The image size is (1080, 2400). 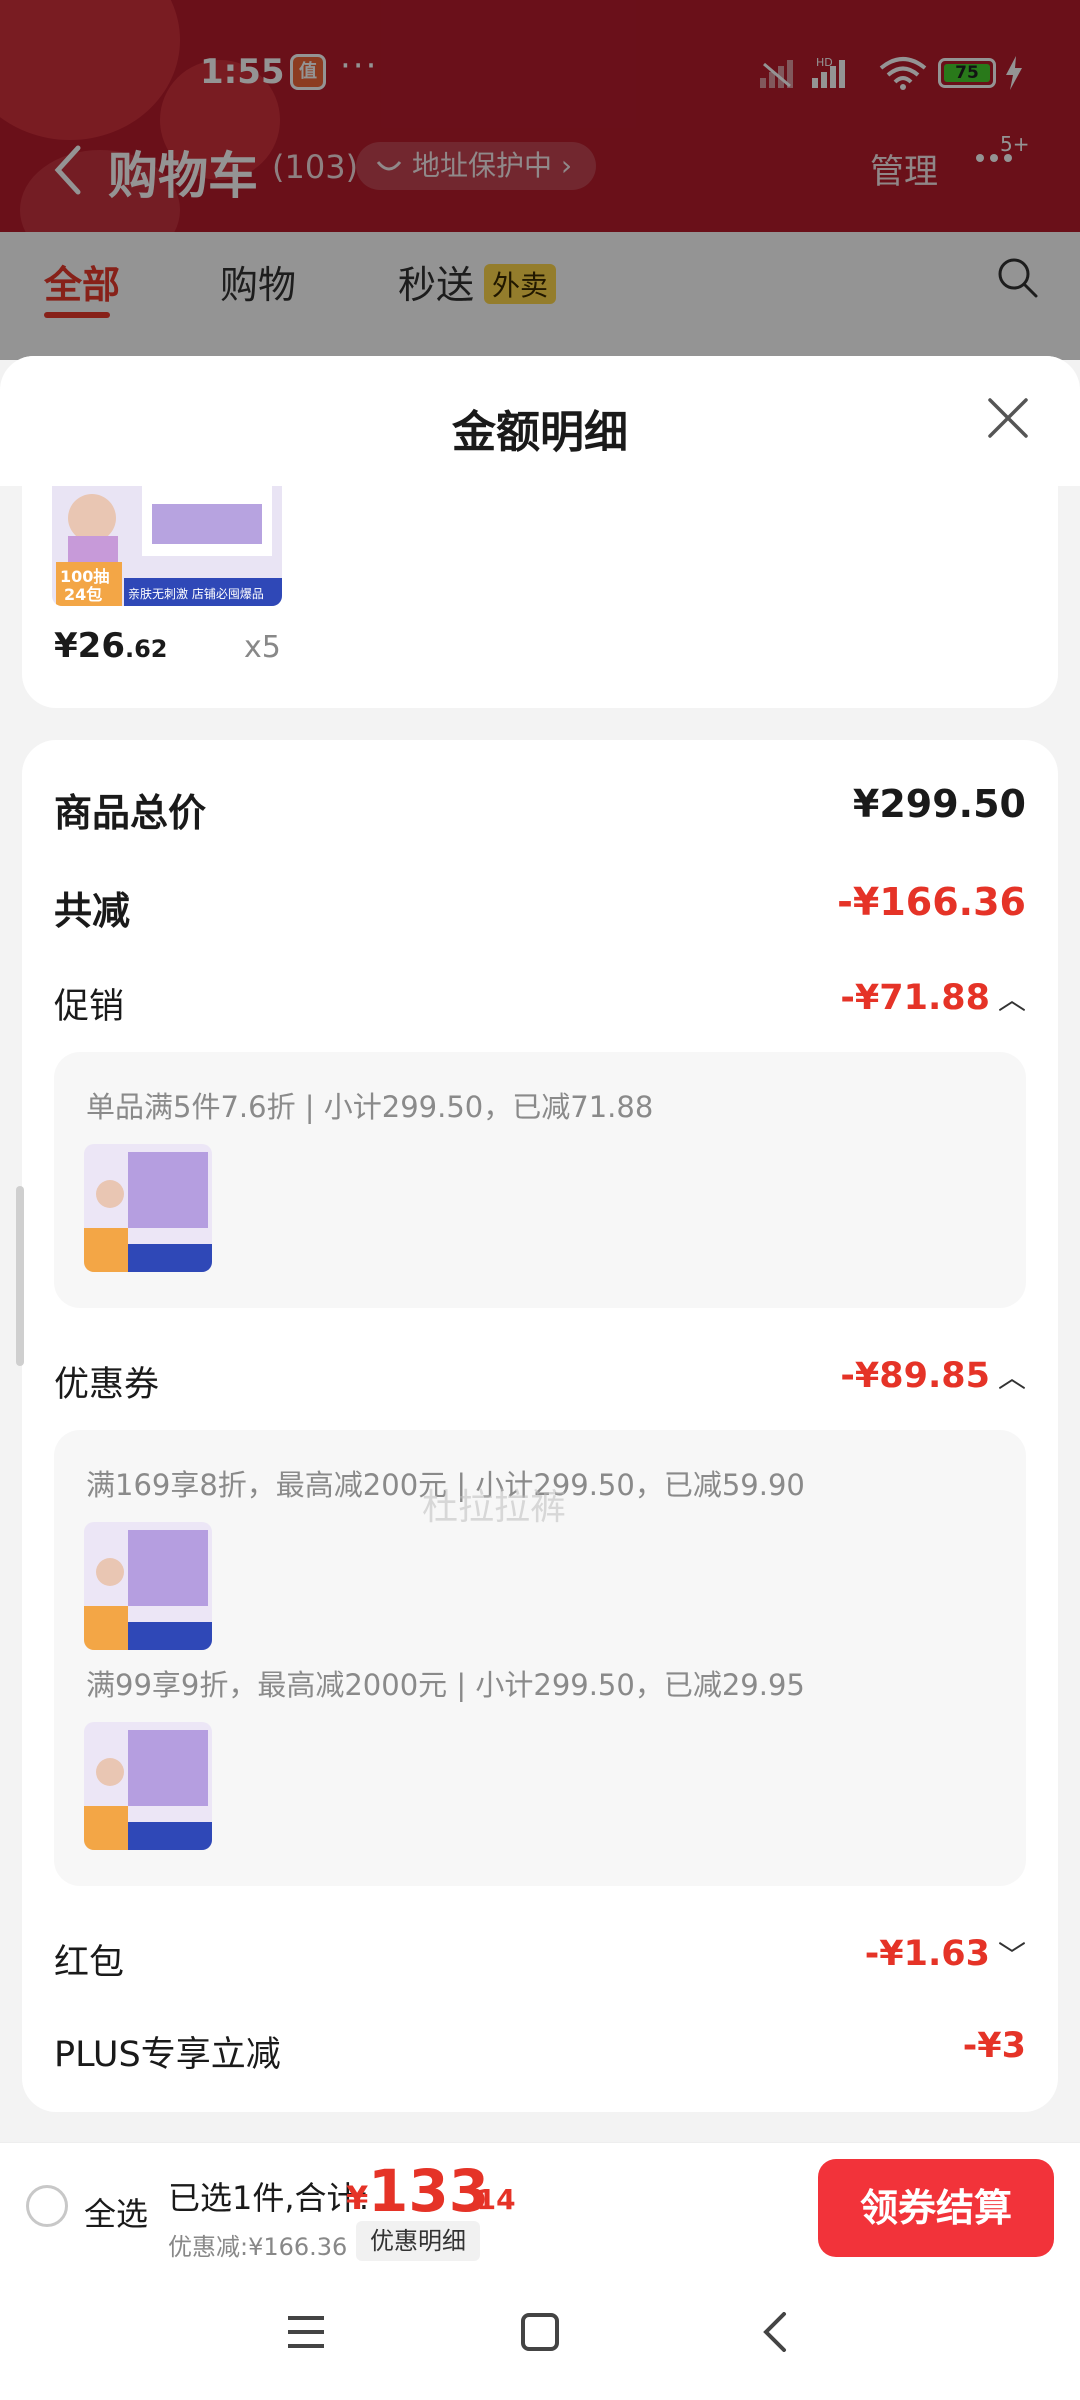 I want to click on total-amount-dec: .14, so click(x=491, y=2199).